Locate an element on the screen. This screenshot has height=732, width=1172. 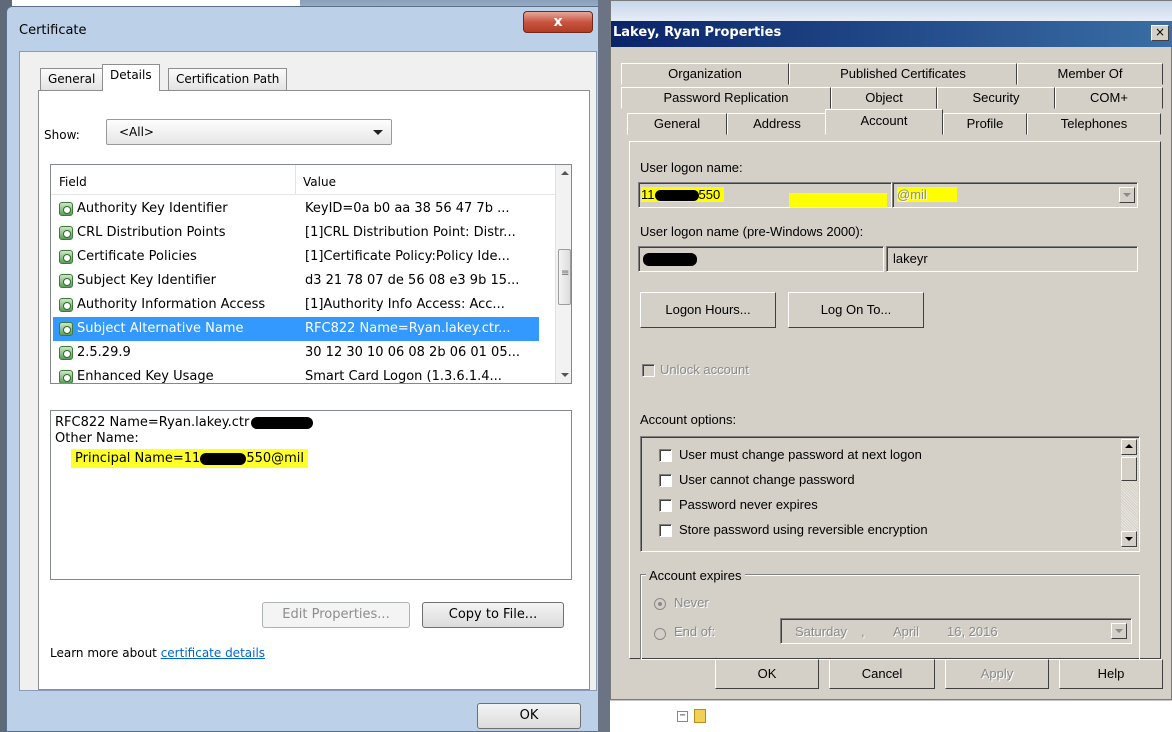
tab-published-certificates: Published Certificates is located at coordinates (903, 74).